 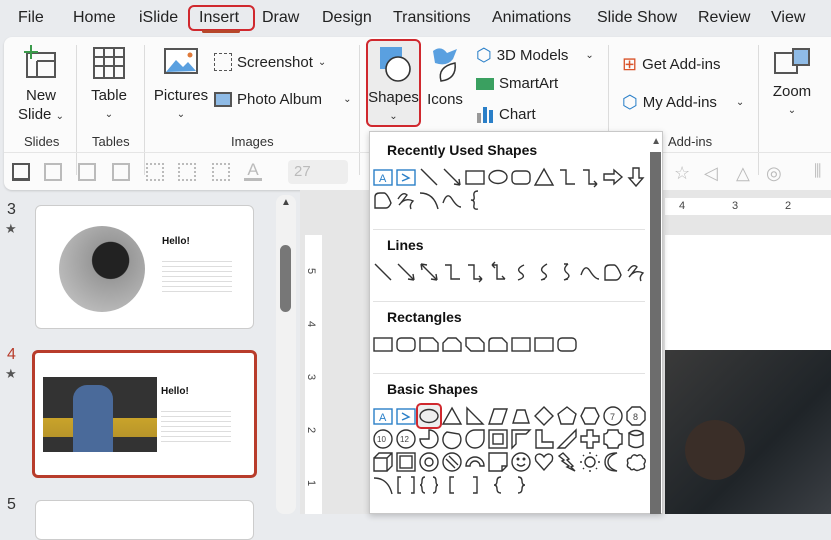 What do you see at coordinates (94, 18) in the screenshot?
I see `tab-home: Home` at bounding box center [94, 18].